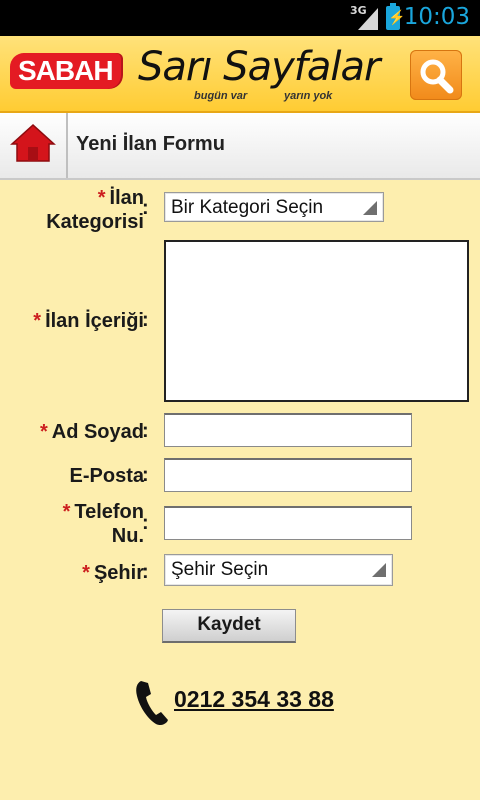 The height and width of the screenshot is (800, 480). I want to click on tagline-left: bugün var, so click(221, 96).